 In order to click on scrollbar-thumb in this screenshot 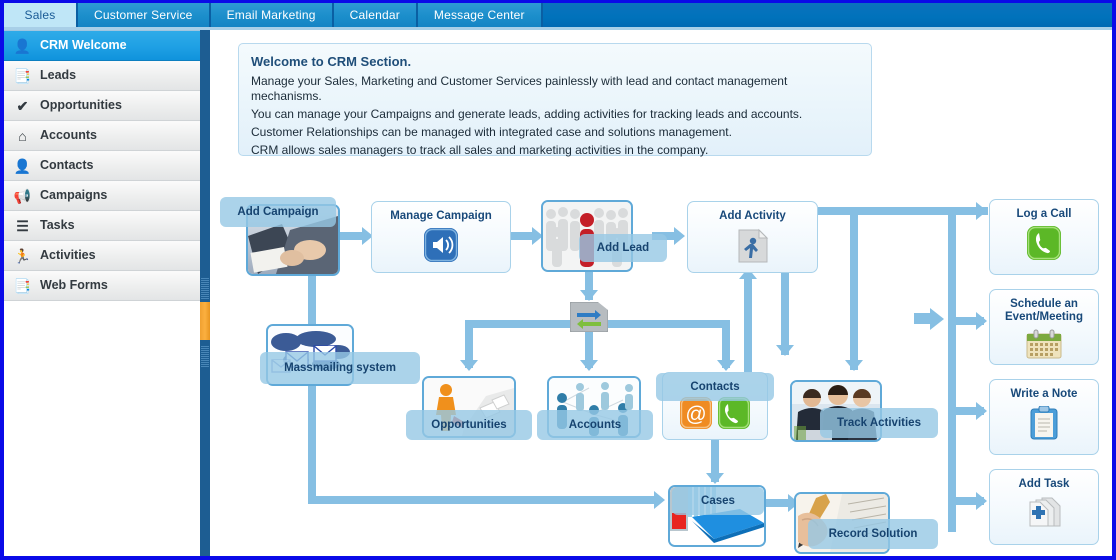, I will do `click(205, 321)`.